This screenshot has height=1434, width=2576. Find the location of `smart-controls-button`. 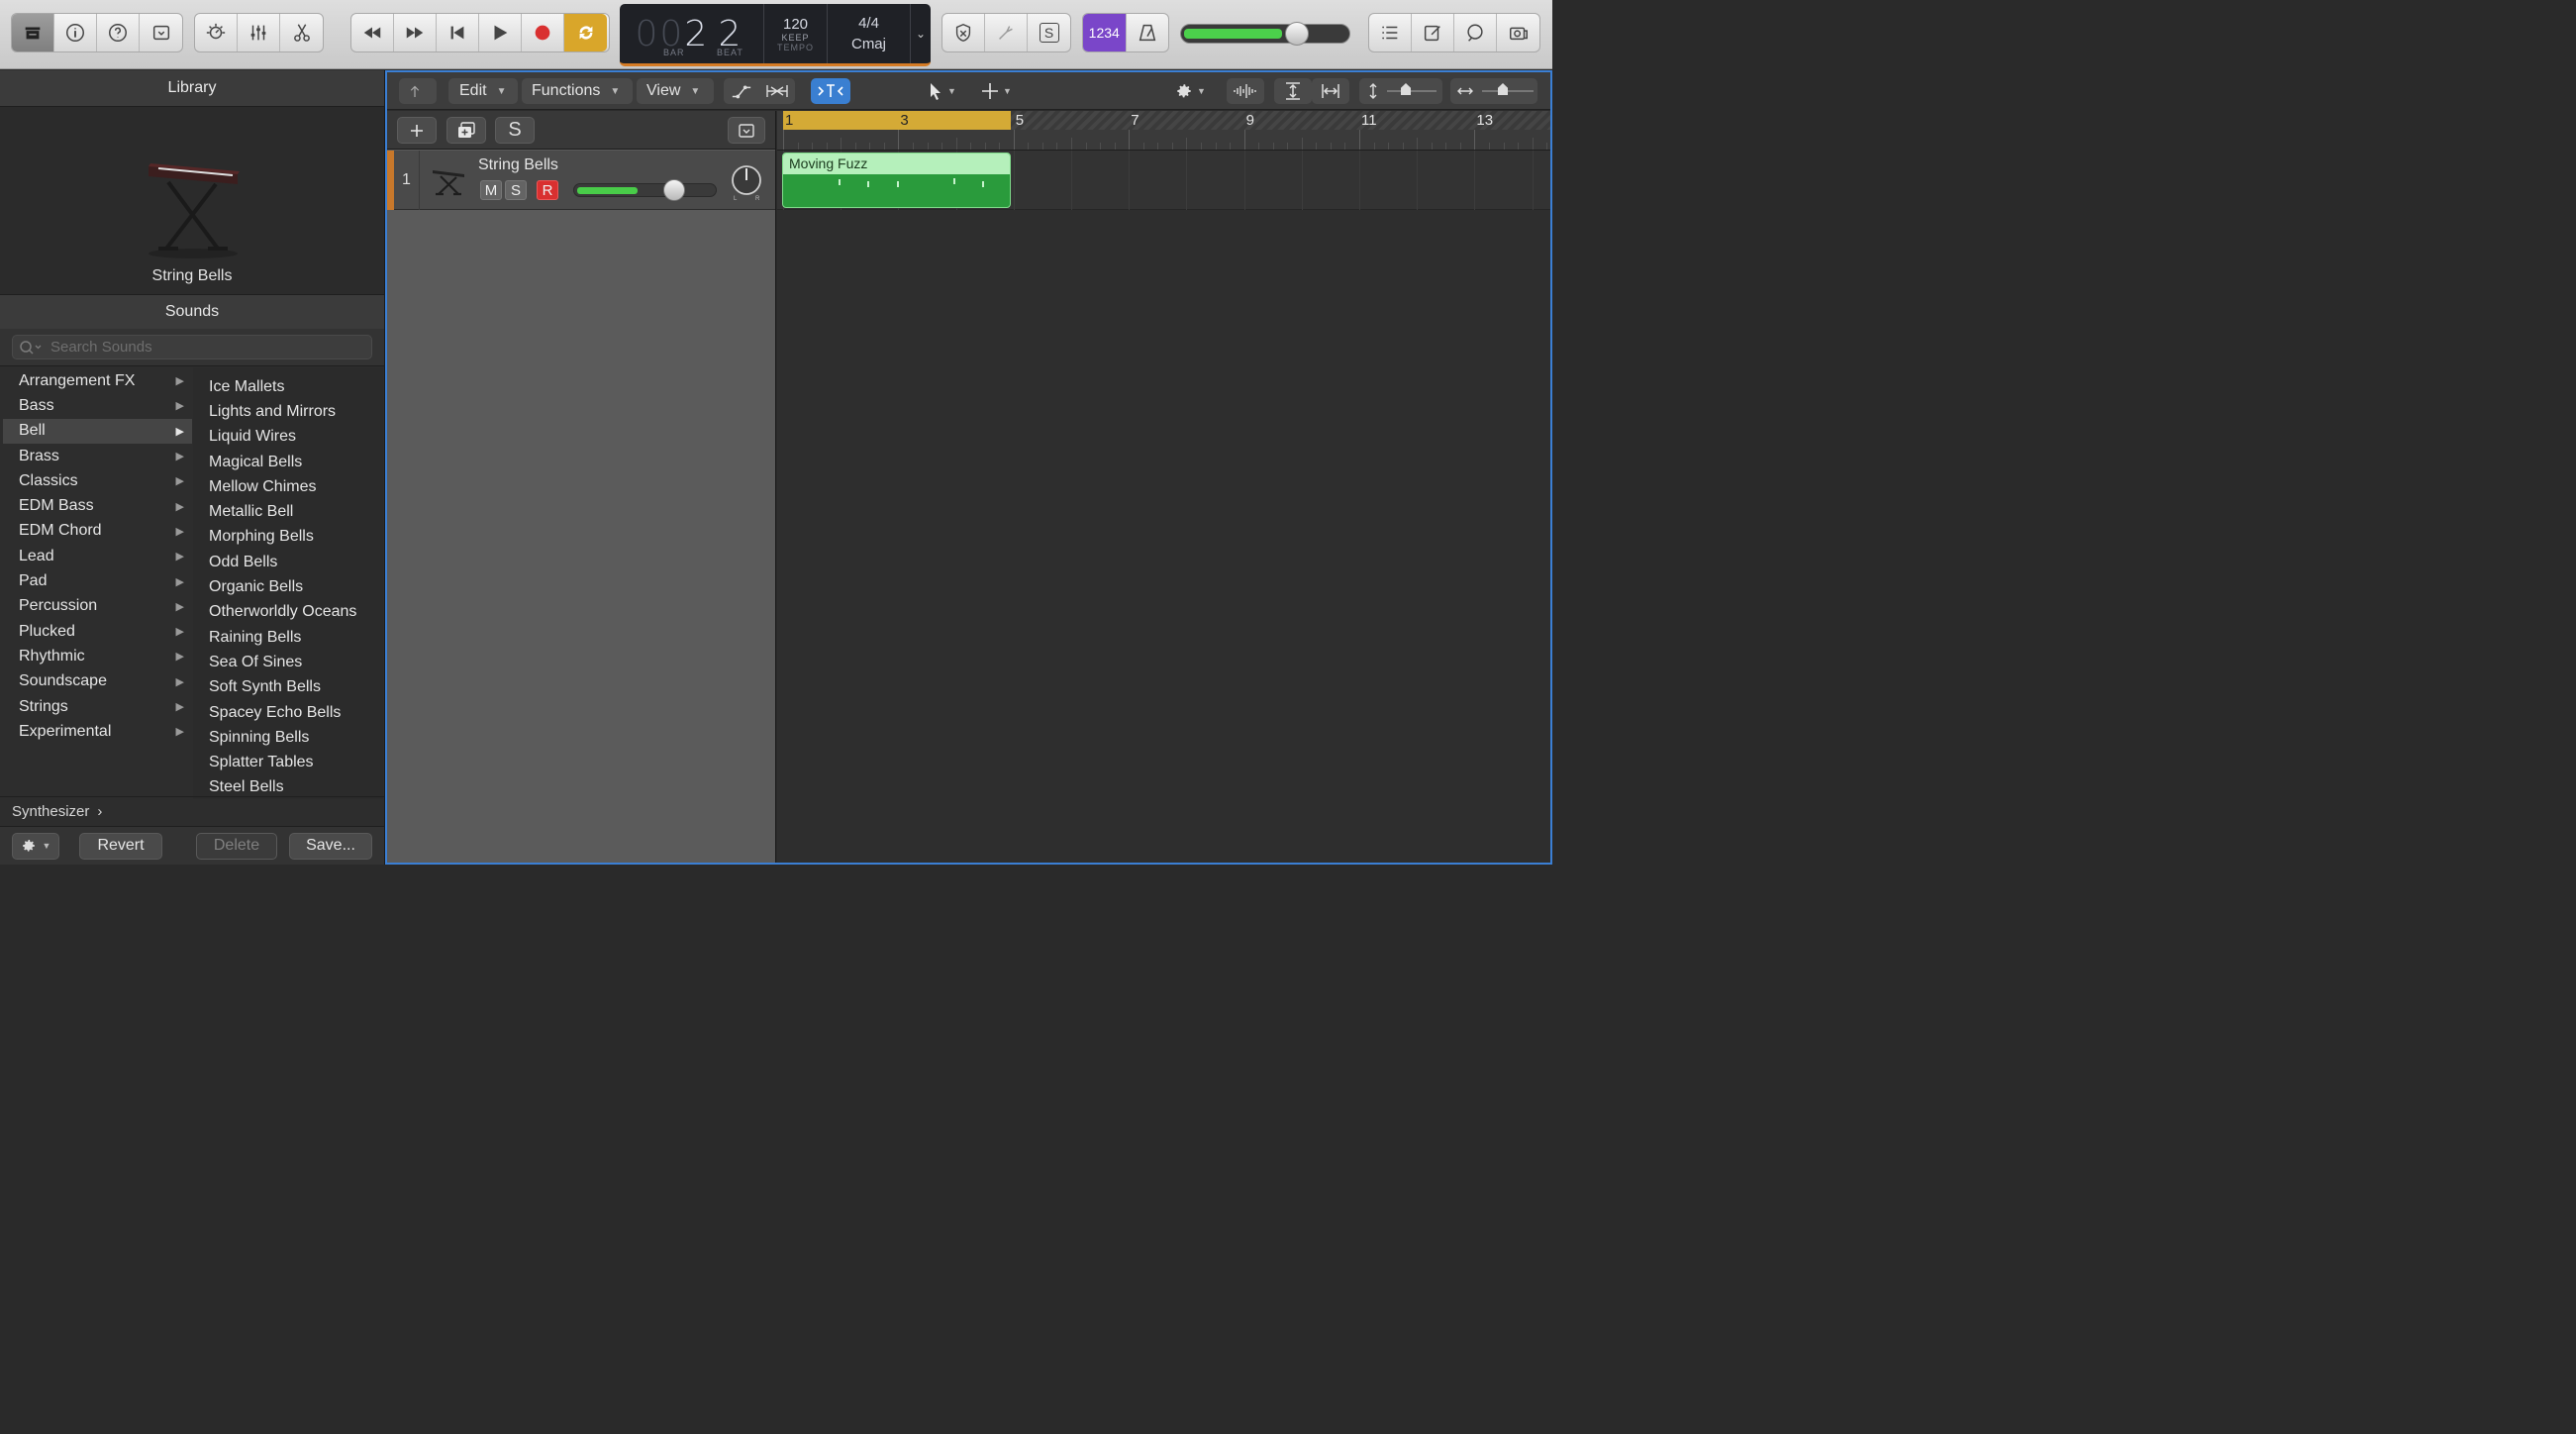

smart-controls-button is located at coordinates (217, 32).